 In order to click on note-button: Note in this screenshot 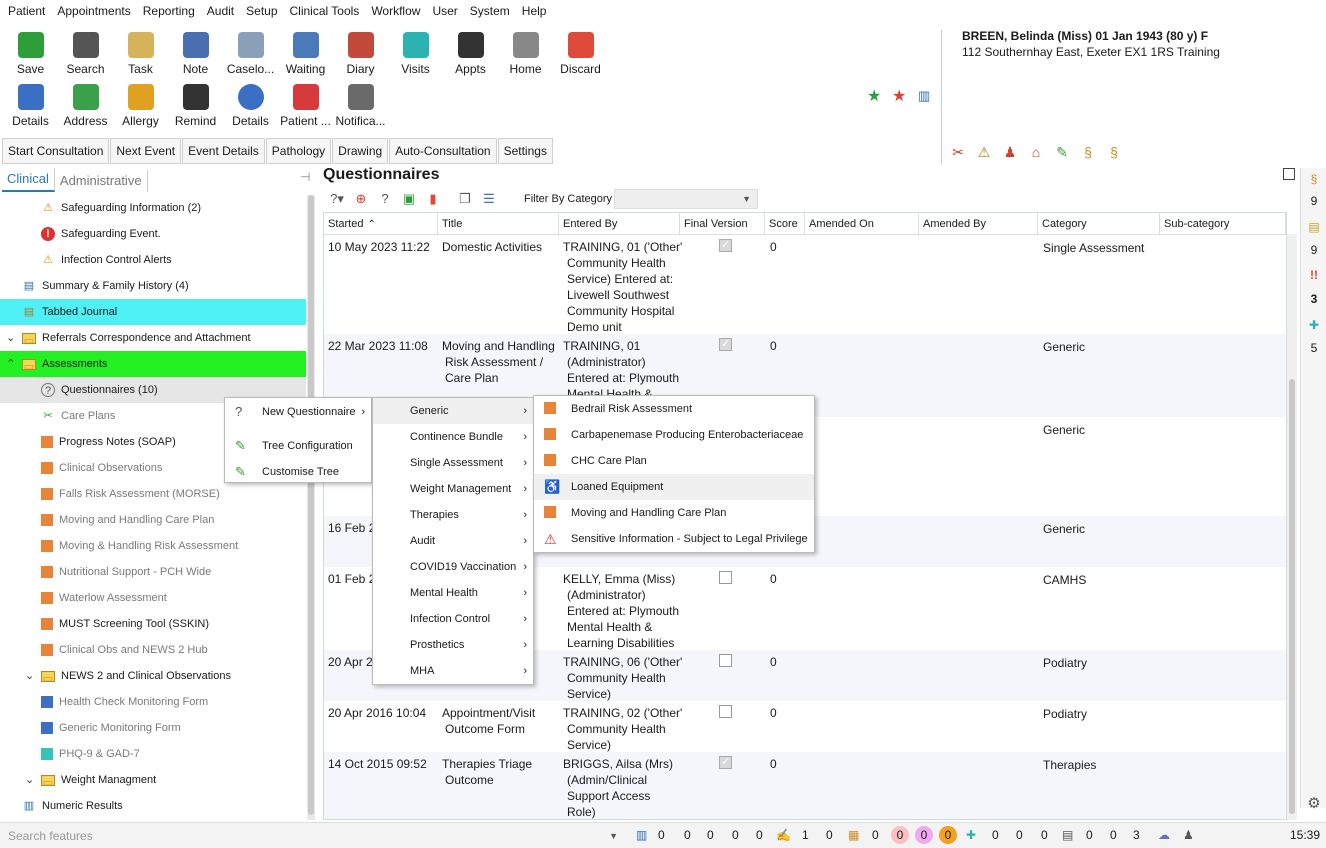, I will do `click(195, 53)`.